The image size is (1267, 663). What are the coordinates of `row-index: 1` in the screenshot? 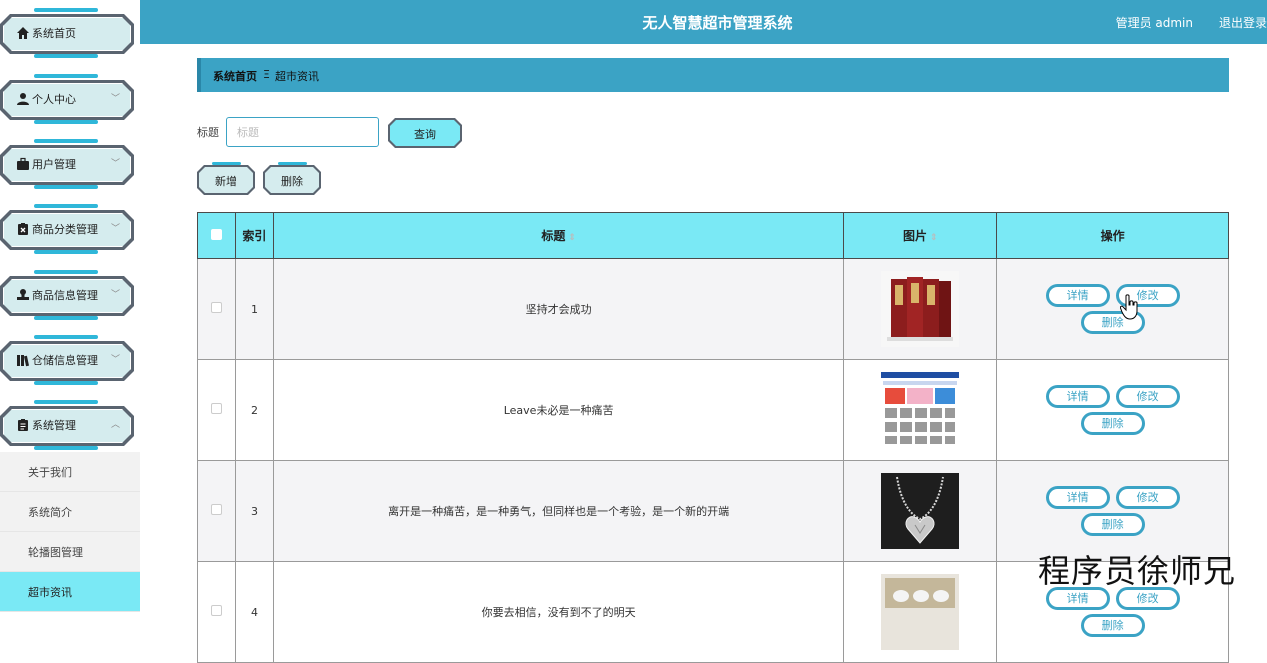 It's located at (254, 309).